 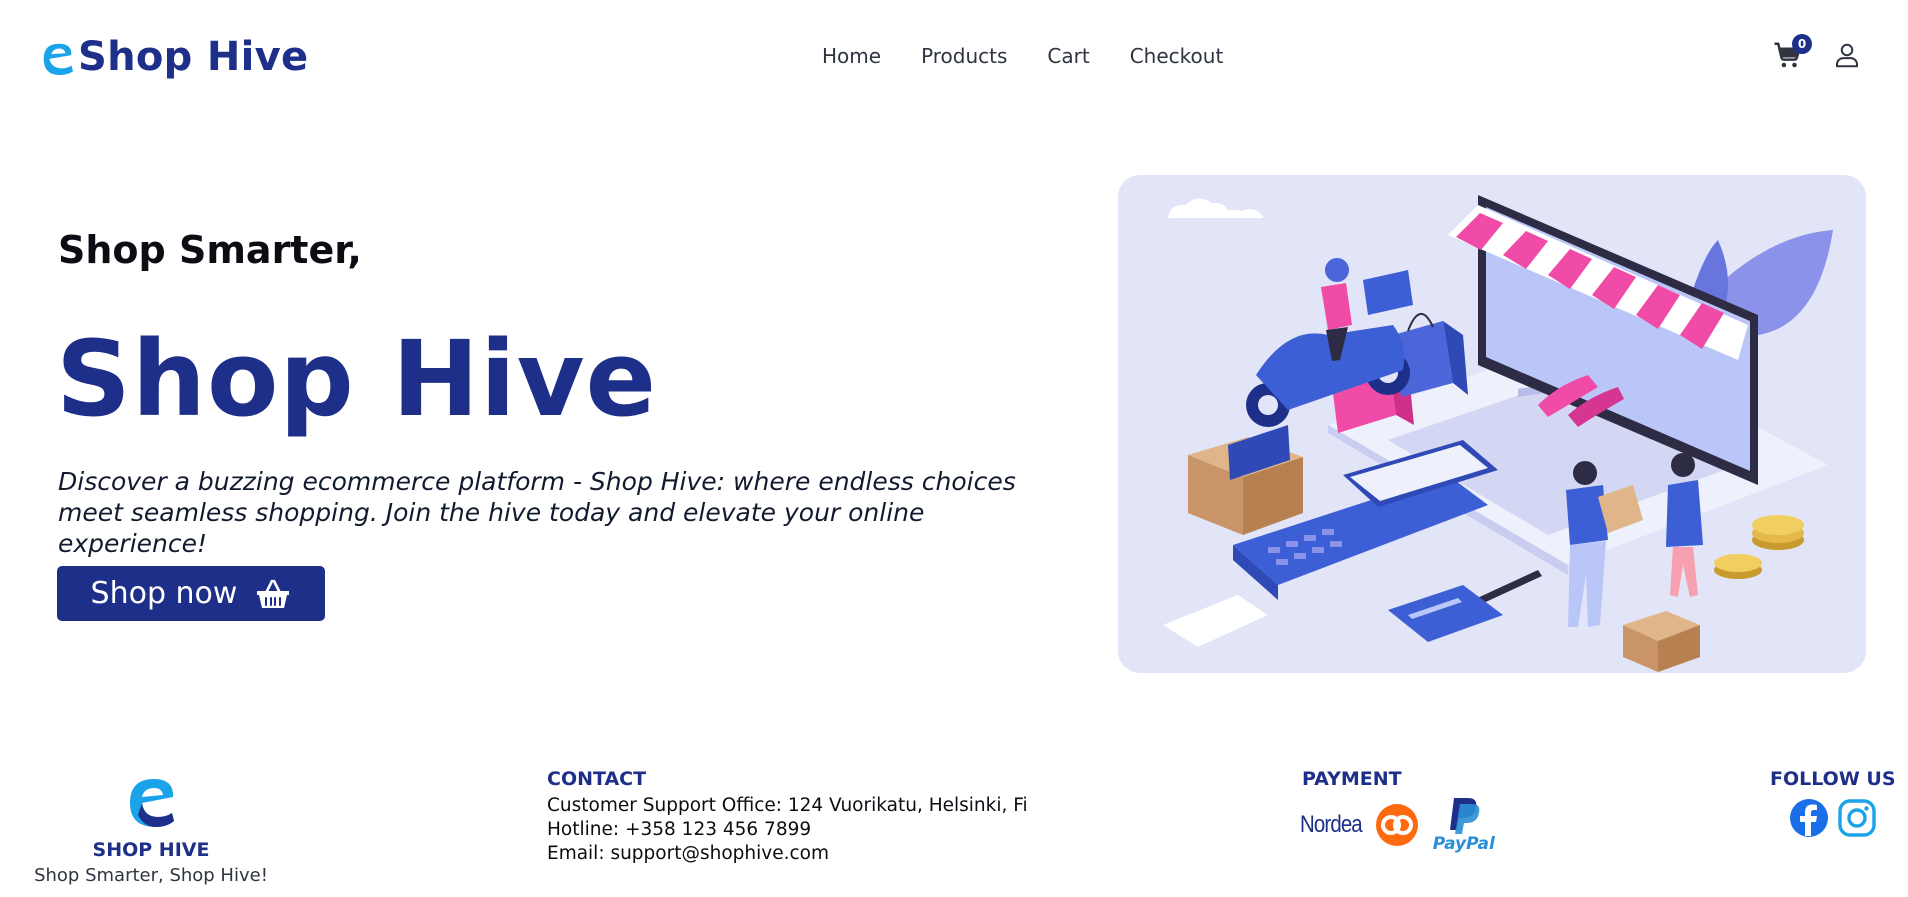 I want to click on social-links, so click(x=1833, y=818).